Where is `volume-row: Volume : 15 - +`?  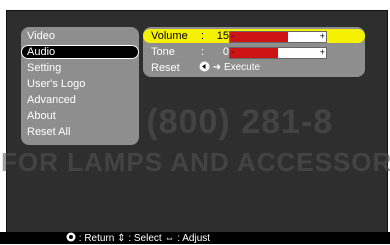 volume-row: Volume : 15 - + is located at coordinates (254, 36).